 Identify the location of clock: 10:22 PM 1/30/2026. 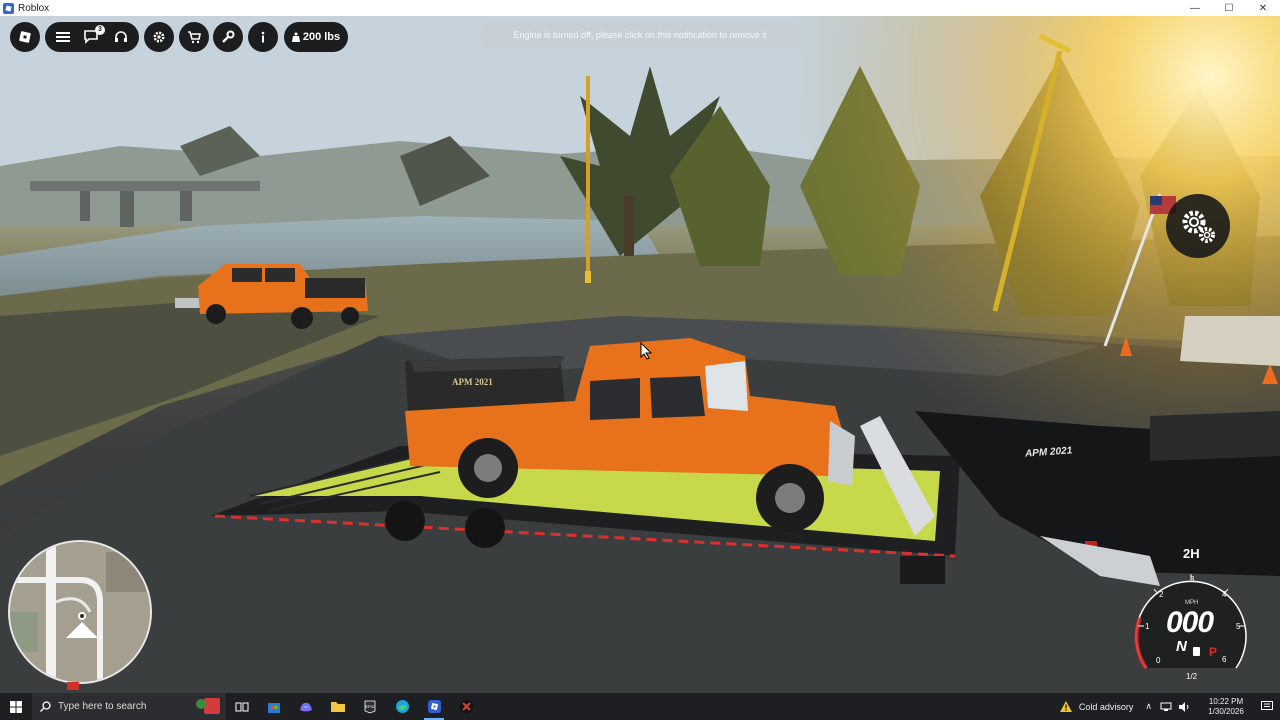
(1226, 707).